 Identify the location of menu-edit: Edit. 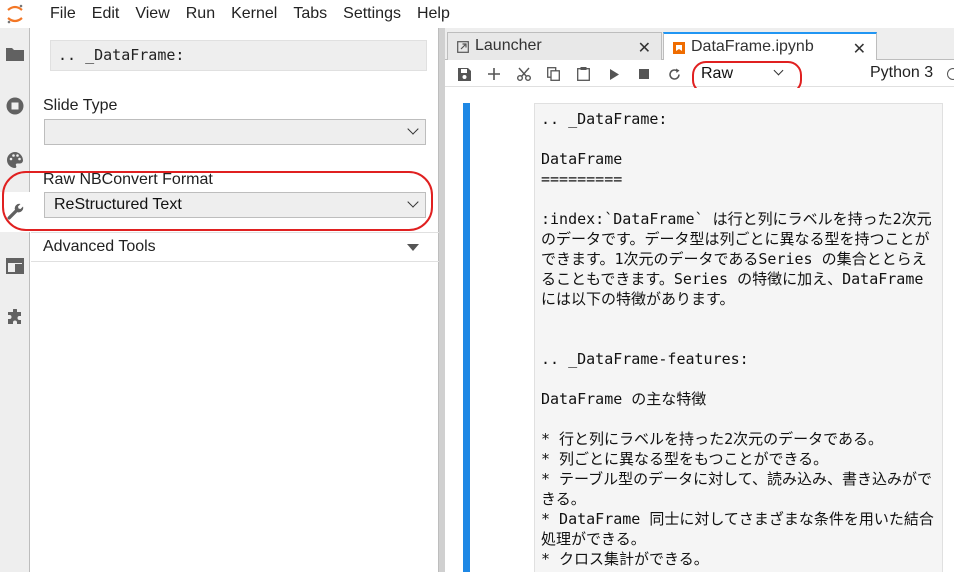
(106, 14).